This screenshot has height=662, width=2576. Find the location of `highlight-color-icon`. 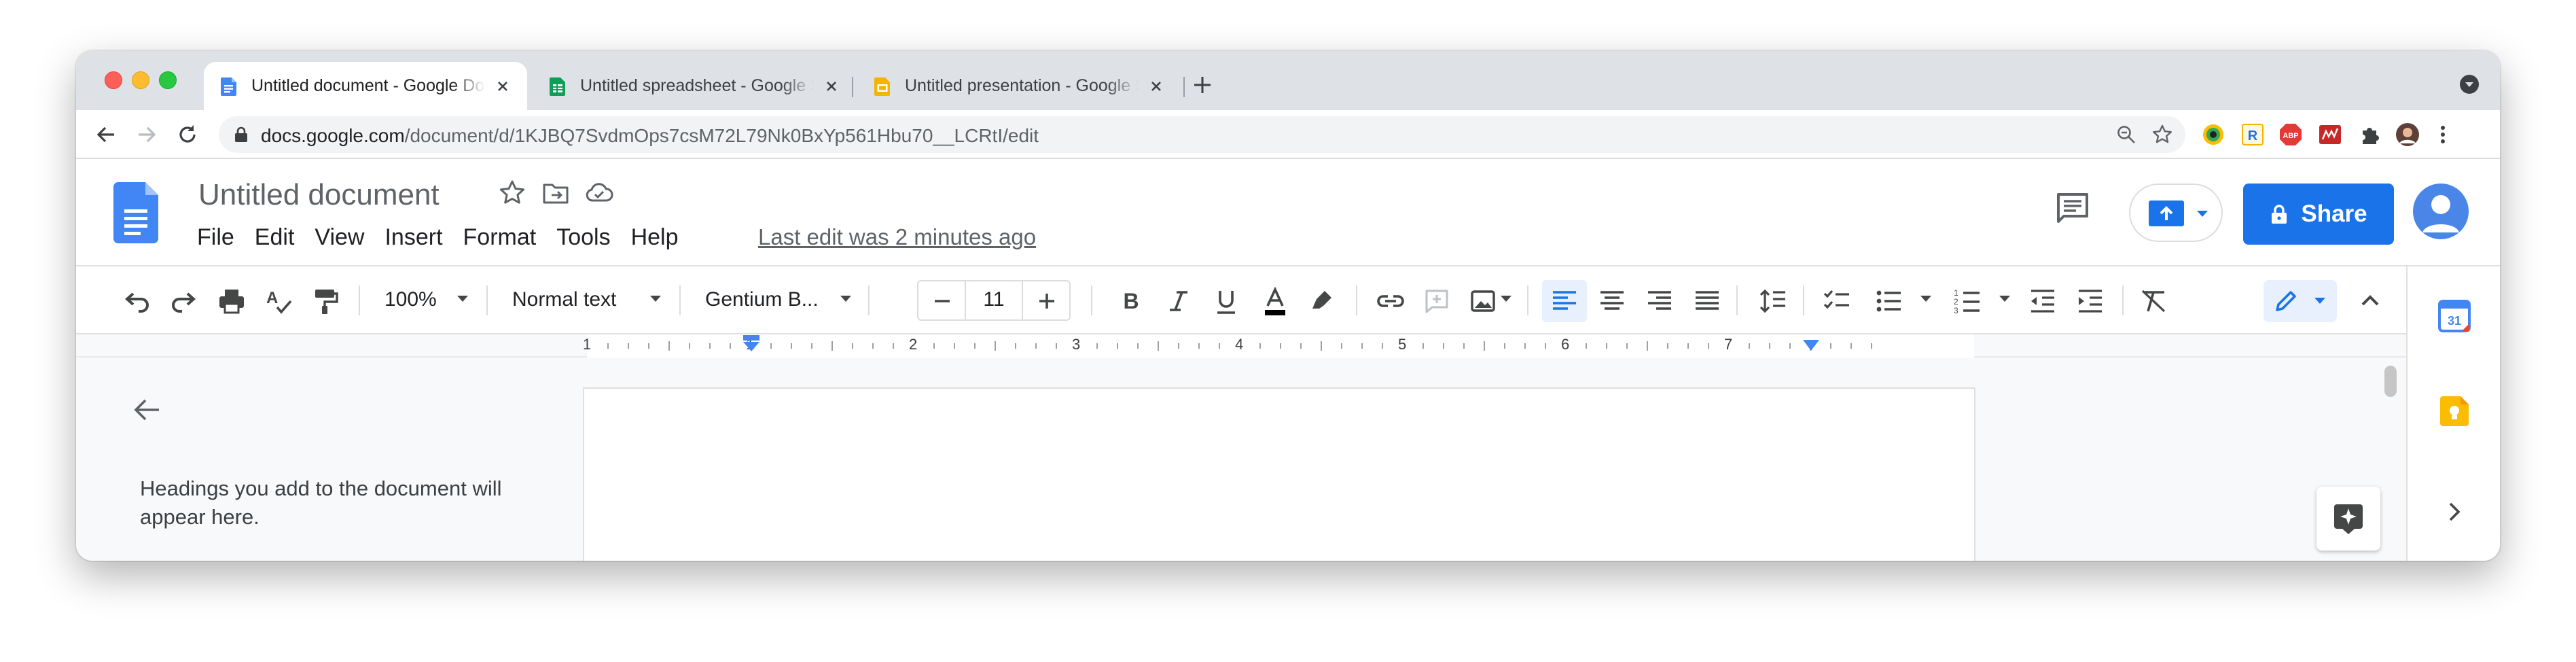

highlight-color-icon is located at coordinates (1322, 301).